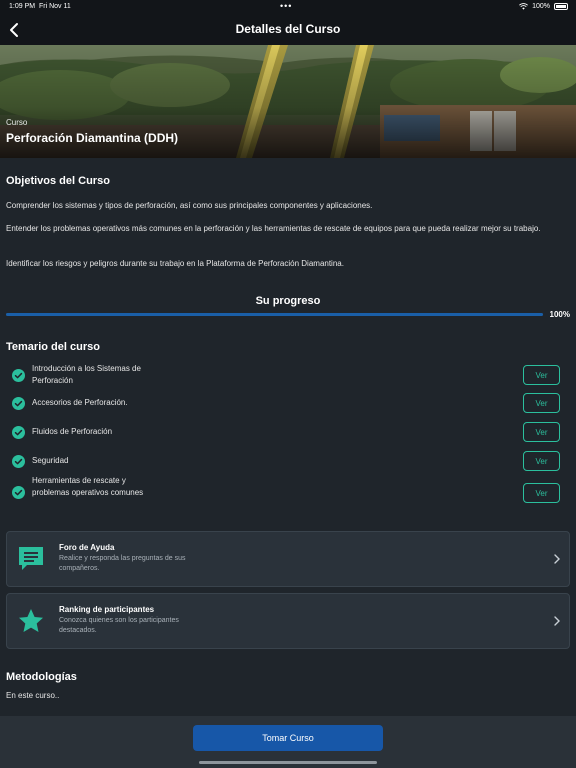 This screenshot has height=768, width=576. Describe the element at coordinates (50, 460) in the screenshot. I see `syllabus-item-label: Seguridad` at that location.